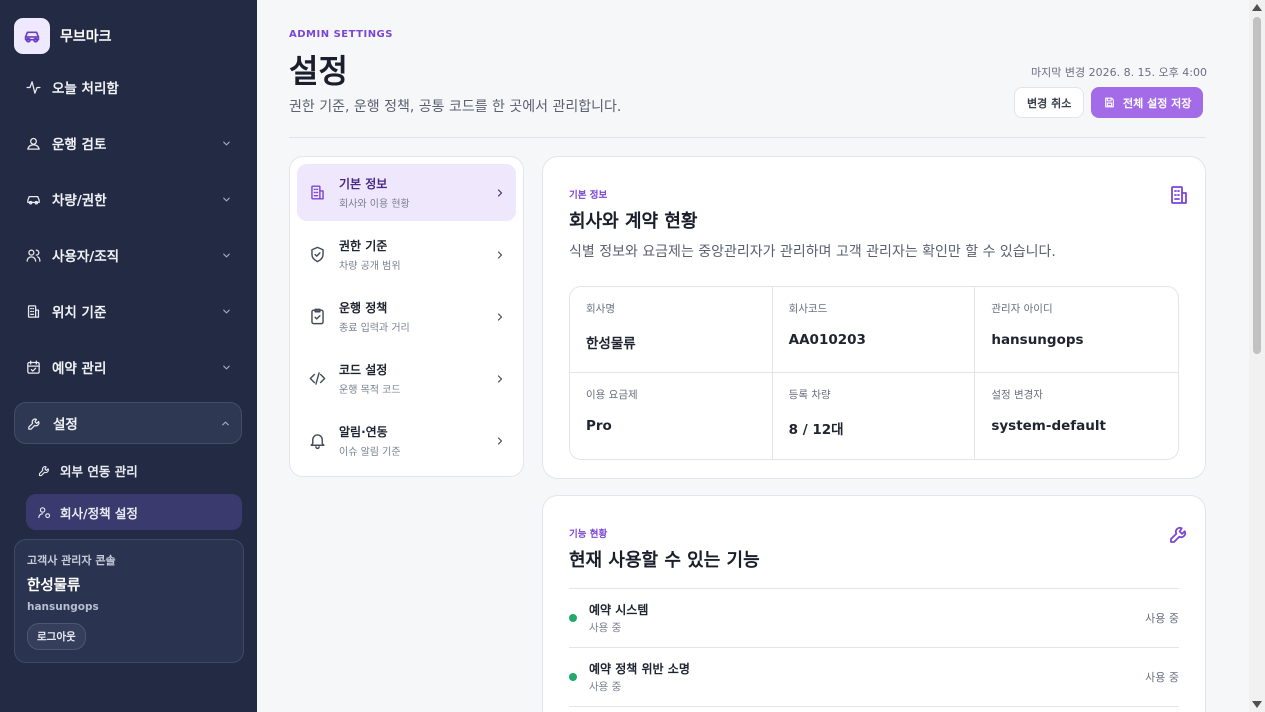  I want to click on clipboard-check-icon, so click(317, 317).